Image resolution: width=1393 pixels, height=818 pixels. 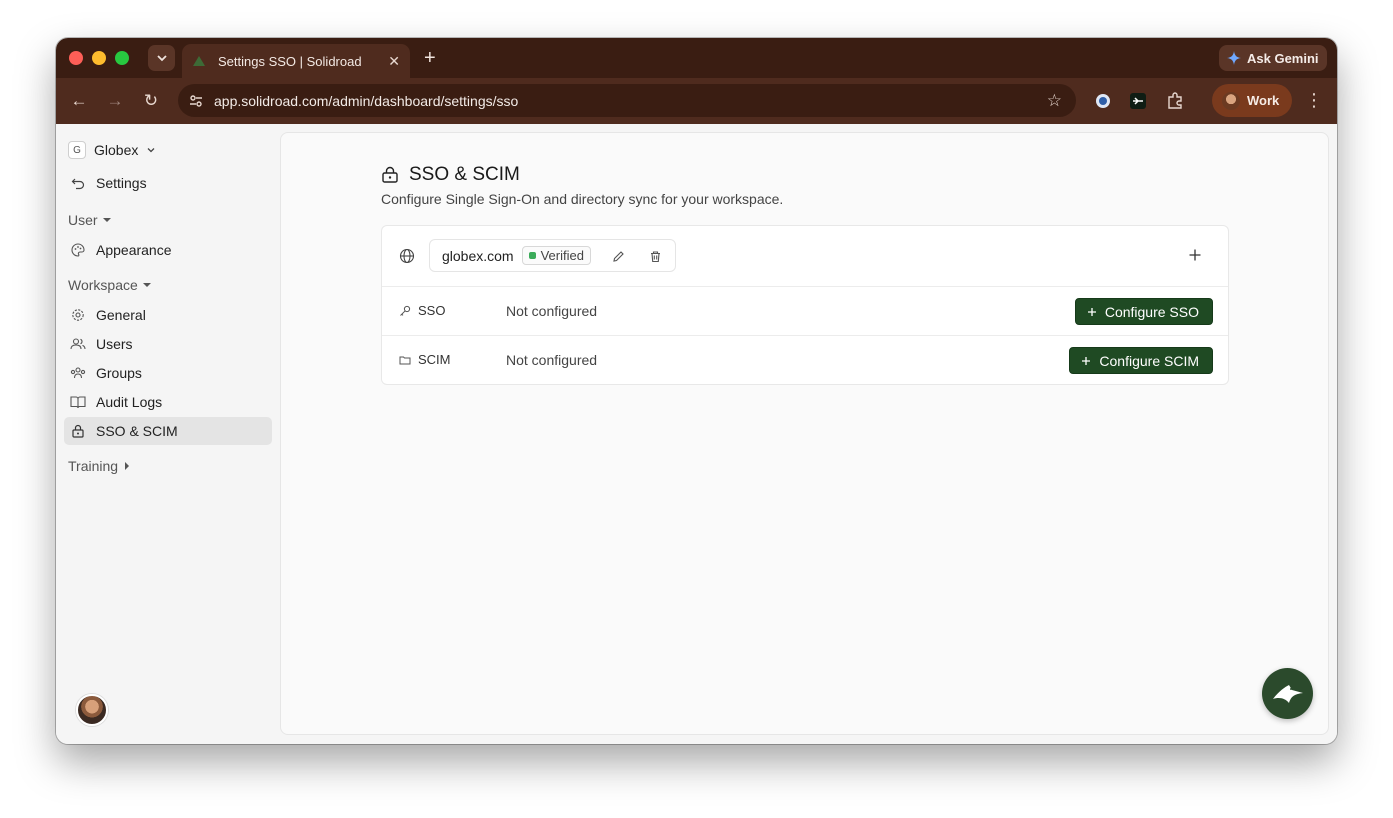 What do you see at coordinates (121, 183) in the screenshot?
I see `back-label: Settings` at bounding box center [121, 183].